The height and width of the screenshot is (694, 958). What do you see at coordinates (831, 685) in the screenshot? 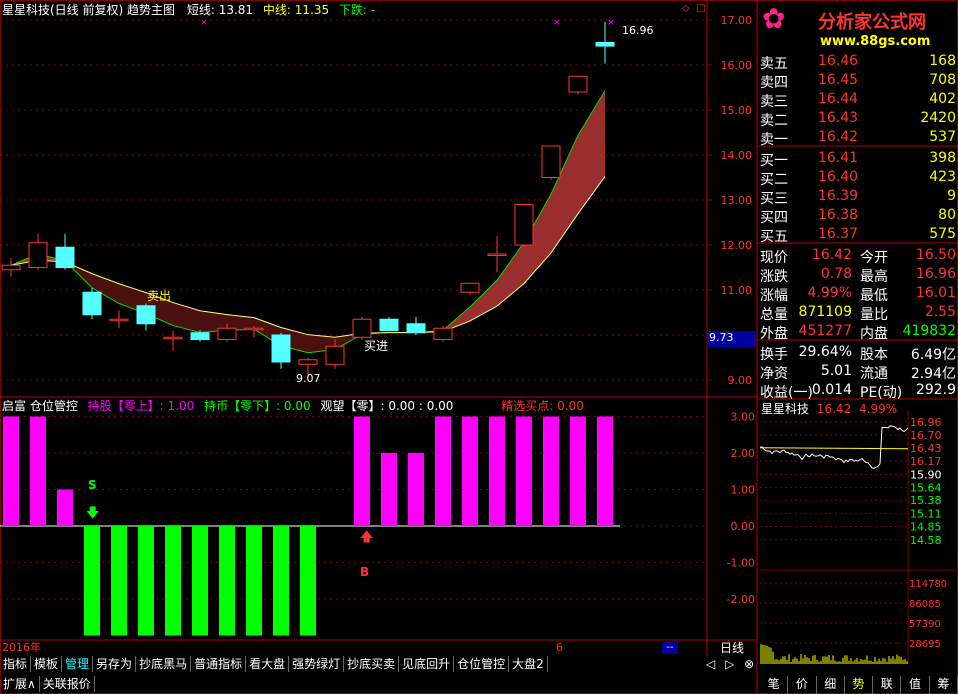
I see `quote-tab-2: 细` at bounding box center [831, 685].